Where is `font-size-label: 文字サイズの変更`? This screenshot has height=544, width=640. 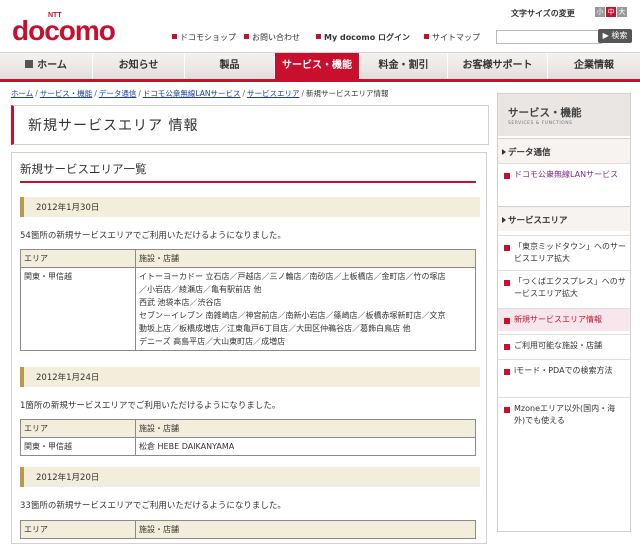 font-size-label: 文字サイズの変更 is located at coordinates (543, 13).